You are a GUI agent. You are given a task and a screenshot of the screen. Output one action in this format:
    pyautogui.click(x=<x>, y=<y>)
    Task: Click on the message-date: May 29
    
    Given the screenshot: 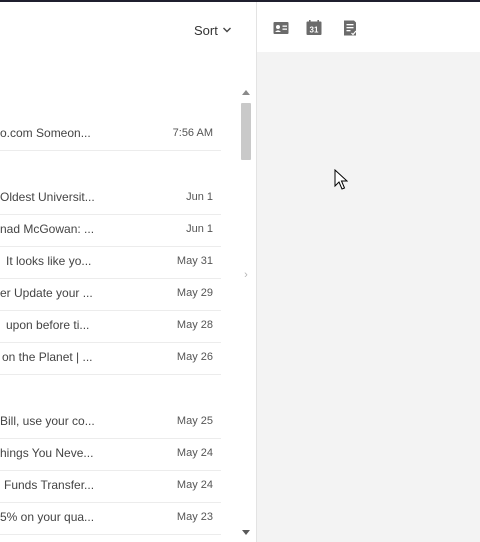 What is the action you would take?
    pyautogui.click(x=194, y=293)
    